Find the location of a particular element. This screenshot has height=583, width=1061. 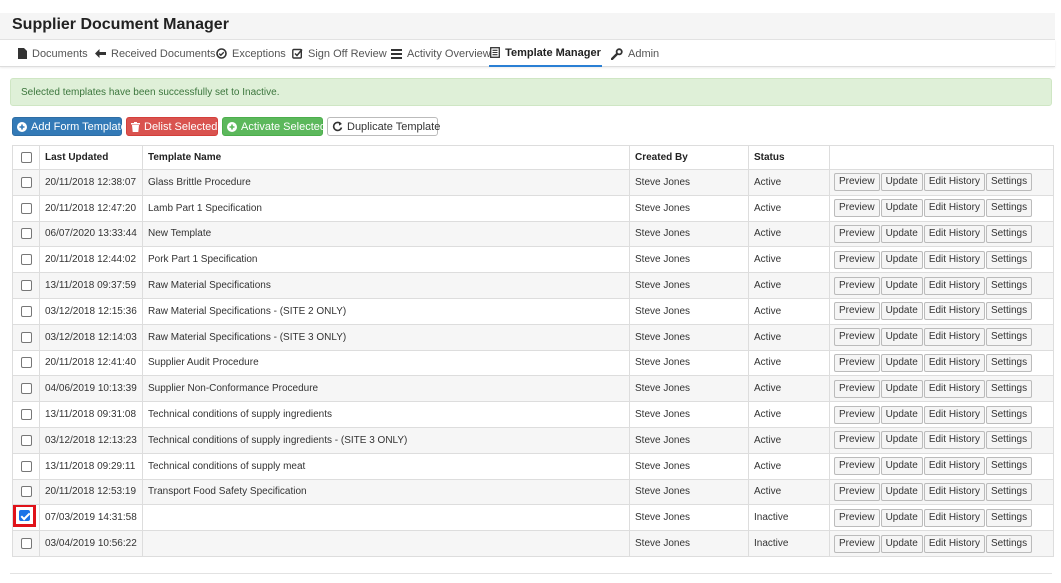

tab-received-documents: Received Documents is located at coordinates (155, 53).